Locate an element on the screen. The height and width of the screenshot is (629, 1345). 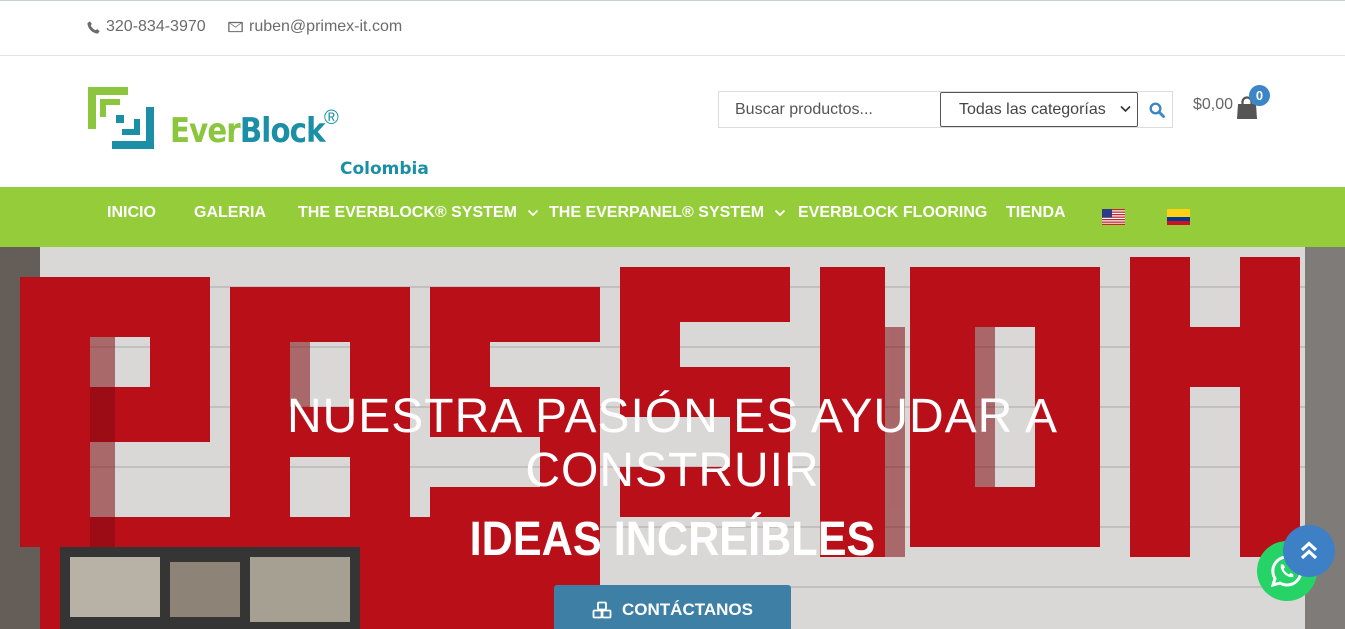
product-search: Todas las categorías is located at coordinates (945, 109).